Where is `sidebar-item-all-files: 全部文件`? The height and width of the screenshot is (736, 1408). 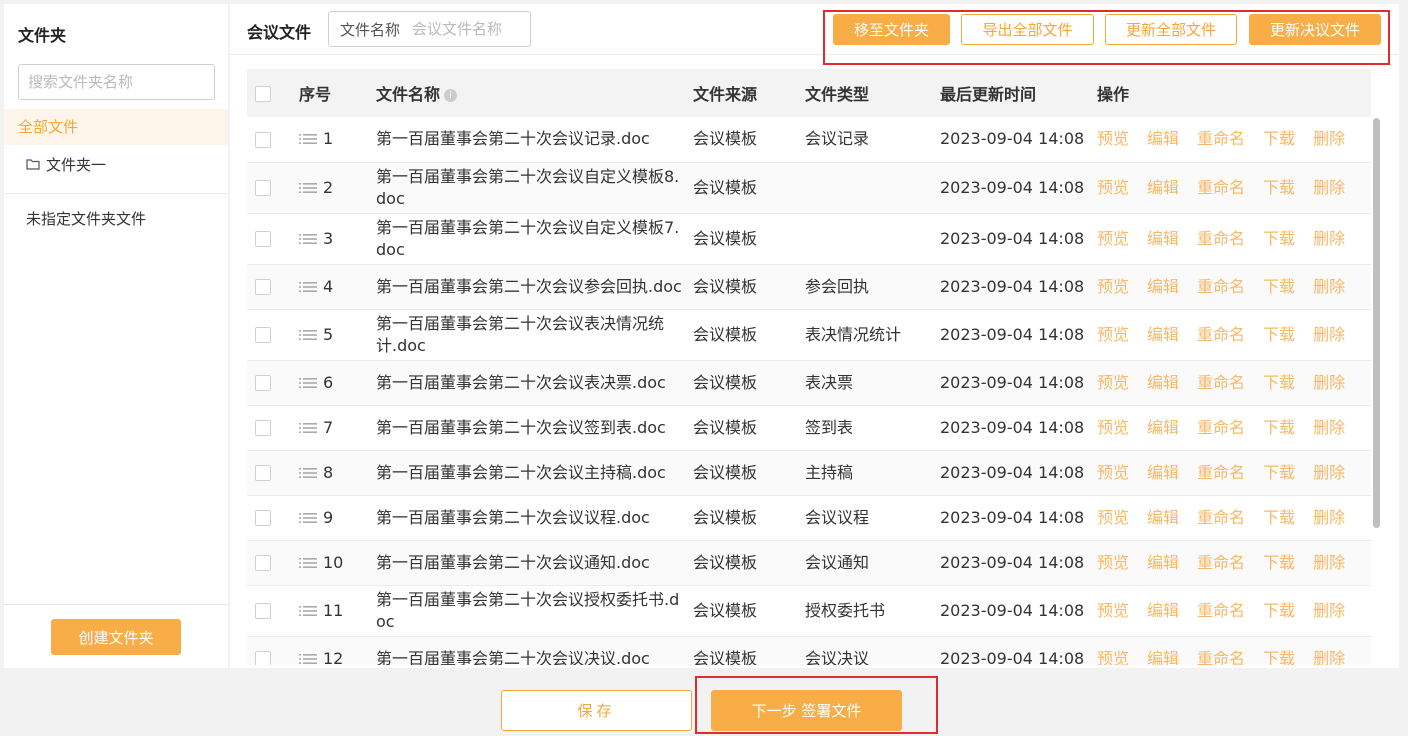 sidebar-item-all-files: 全部文件 is located at coordinates (116, 127).